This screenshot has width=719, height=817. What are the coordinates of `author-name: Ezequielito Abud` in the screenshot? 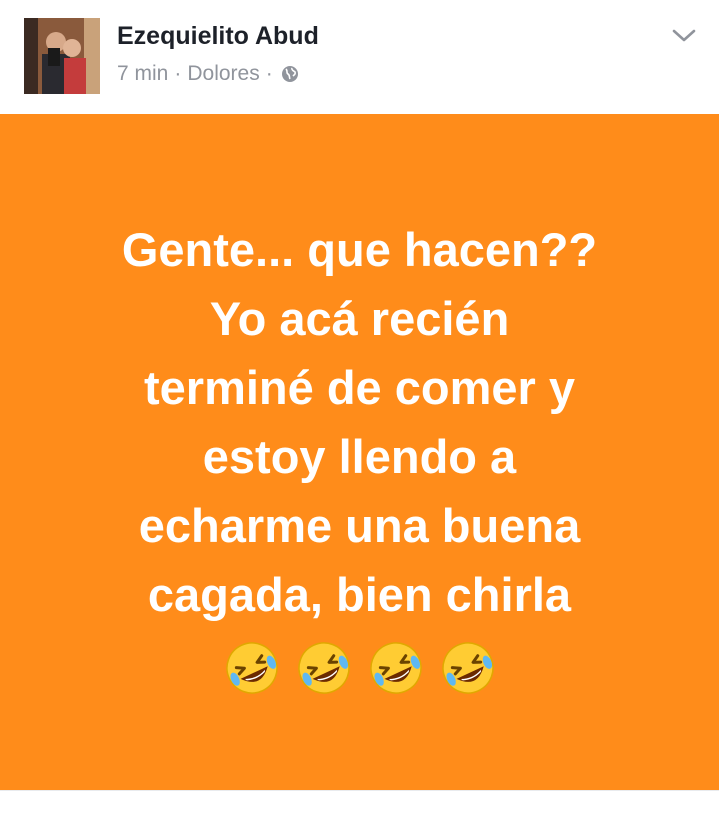 It's located at (218, 36).